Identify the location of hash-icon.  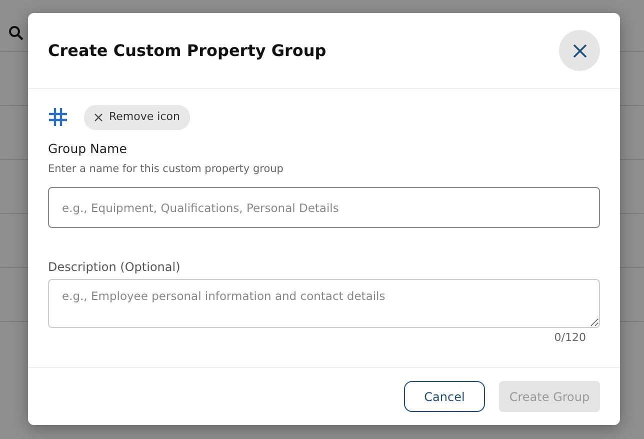
(58, 117).